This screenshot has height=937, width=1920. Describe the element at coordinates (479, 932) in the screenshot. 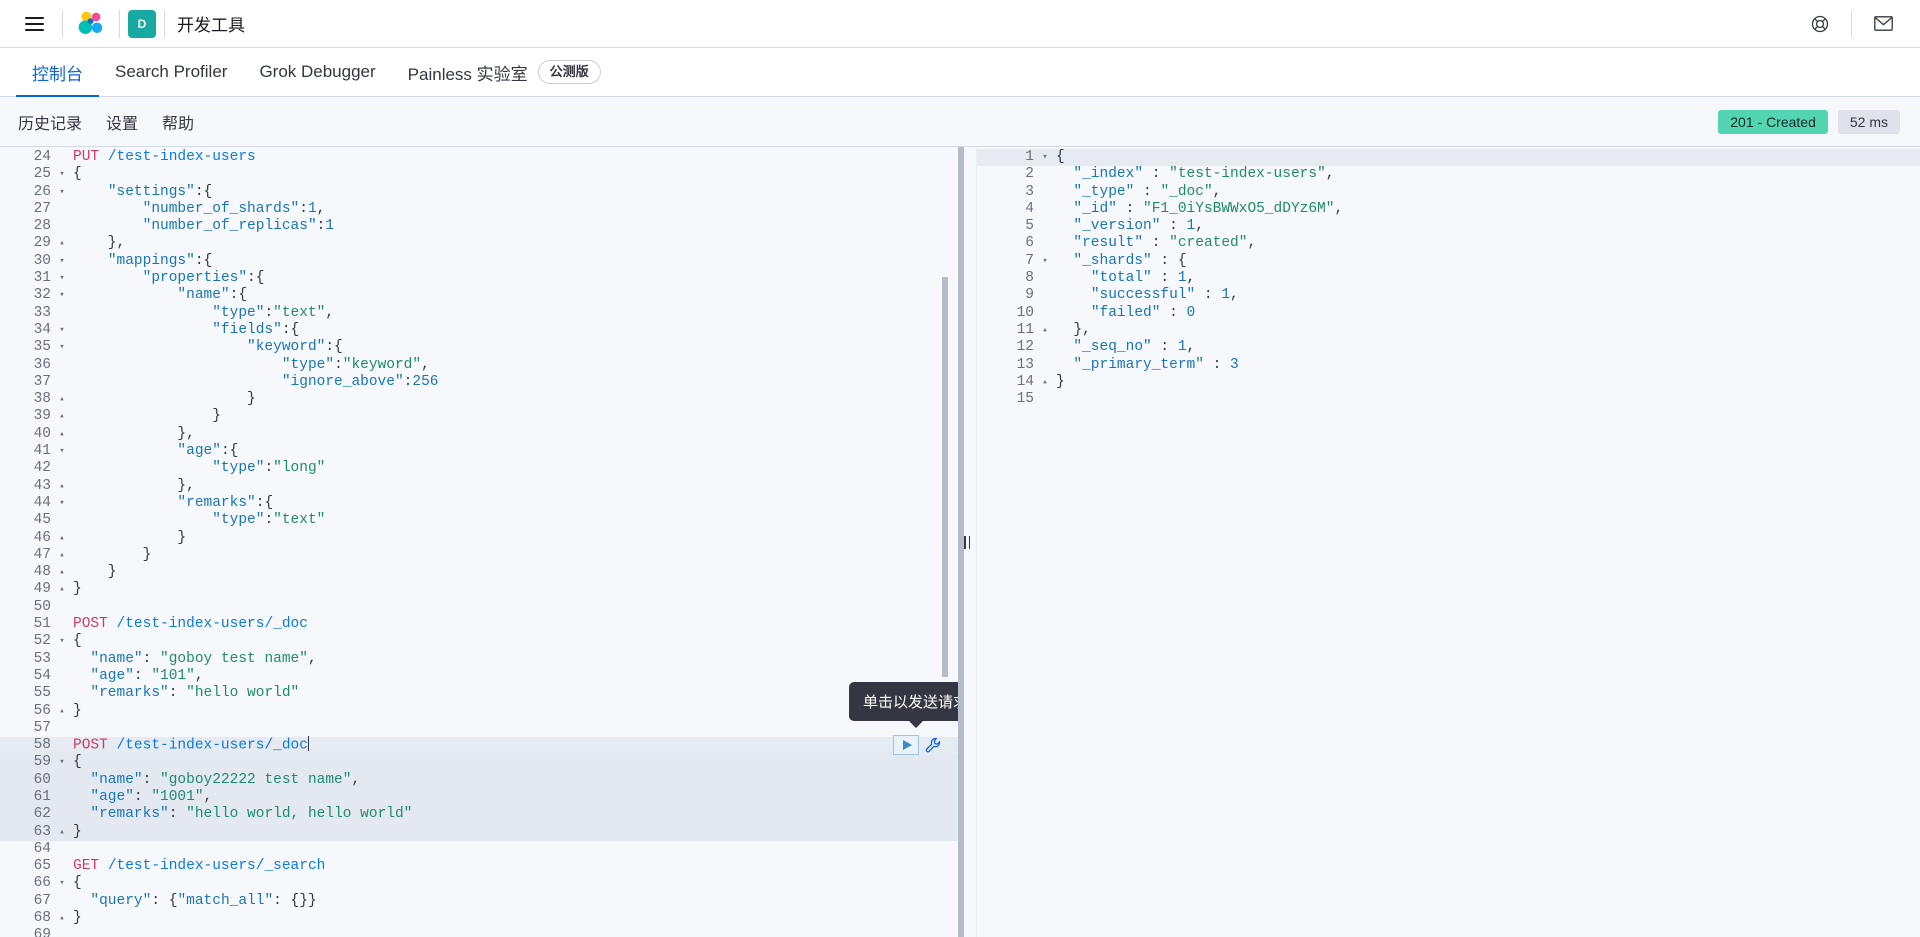

I see `request-line: 69` at that location.